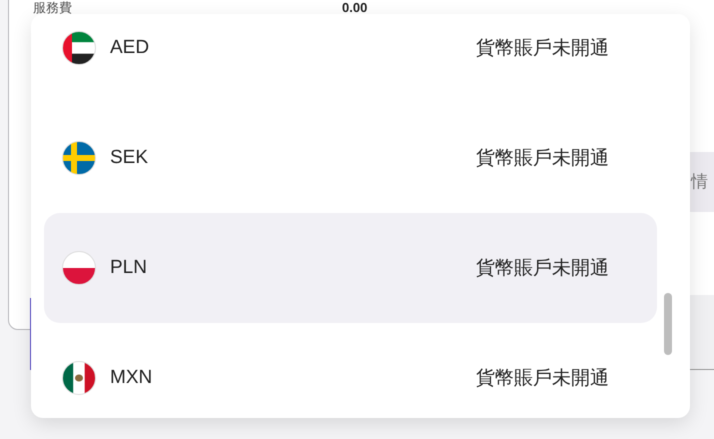 This screenshot has height=439, width=714. I want to click on currency-code: AED, so click(130, 48).